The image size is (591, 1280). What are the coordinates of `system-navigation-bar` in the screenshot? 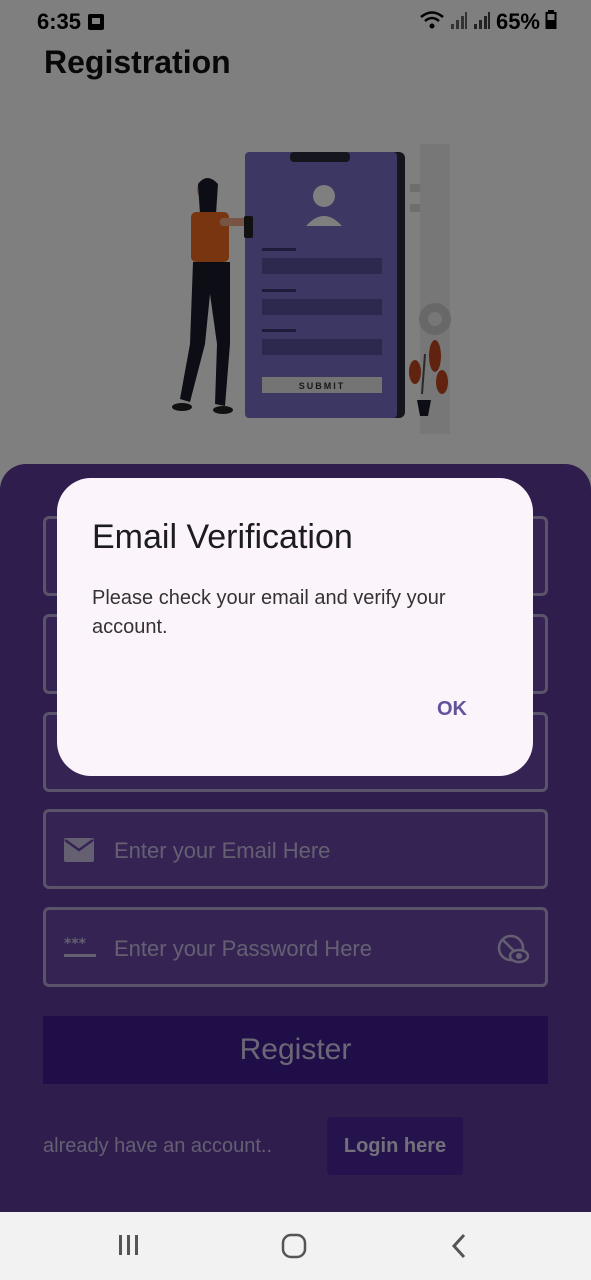 It's located at (295, 1246).